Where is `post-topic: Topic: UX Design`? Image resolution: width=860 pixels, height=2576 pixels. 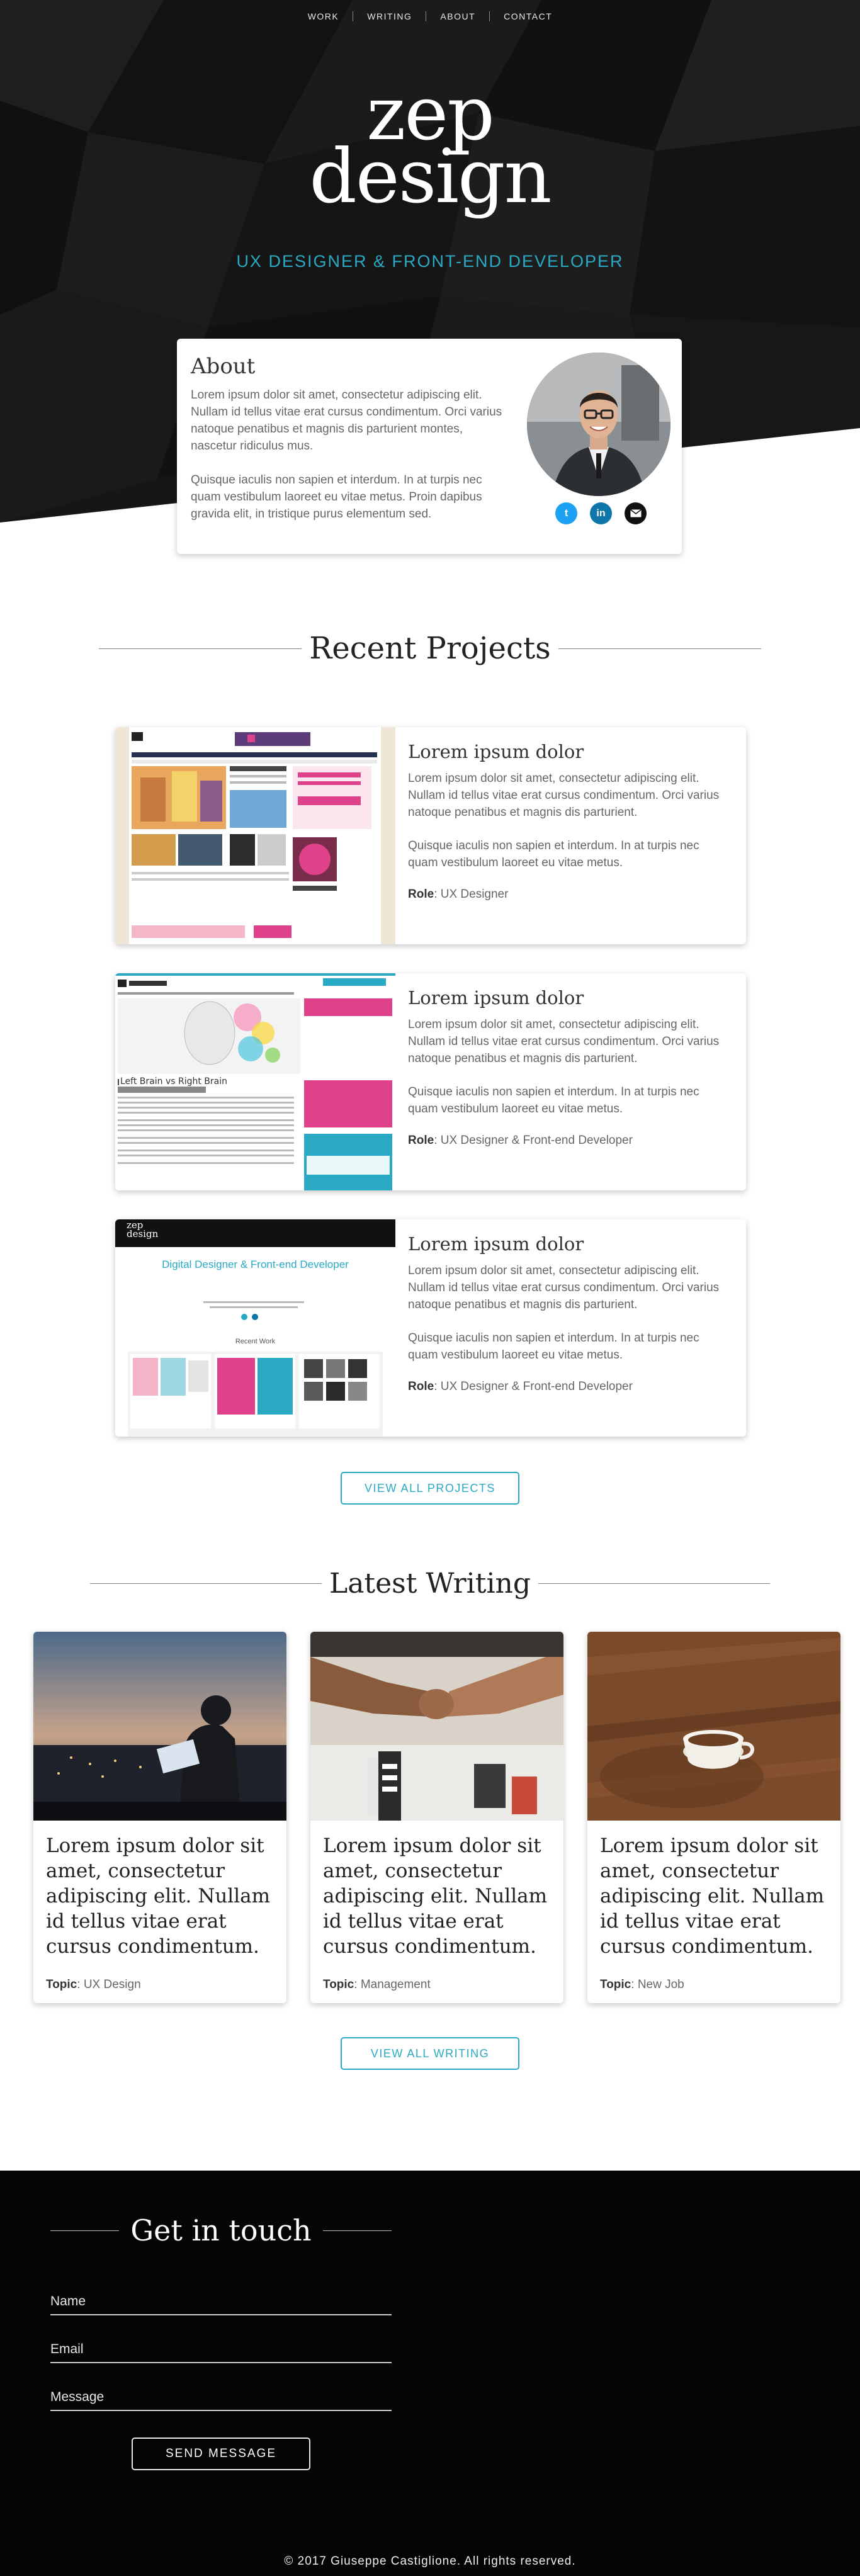
post-topic: Topic: UX Design is located at coordinates (93, 1985).